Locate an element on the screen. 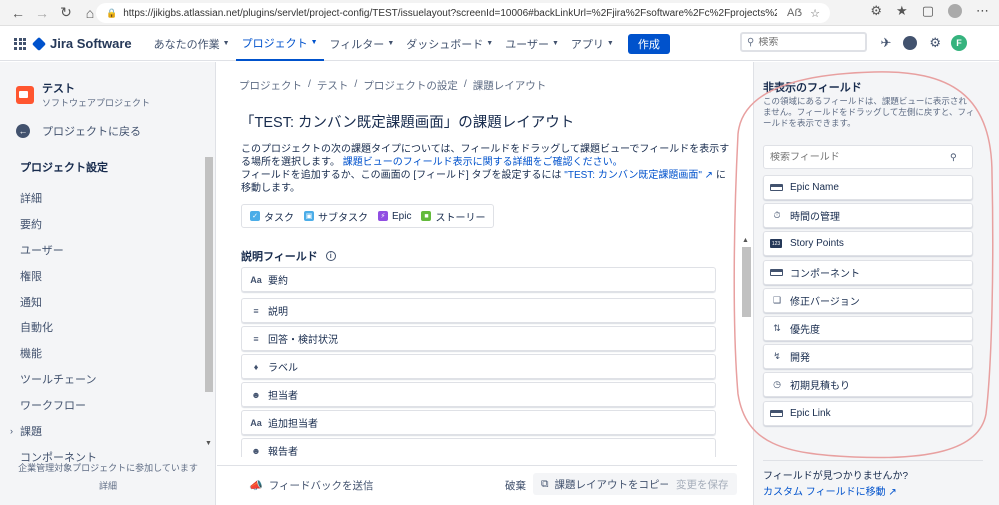 This screenshot has width=999, height=505. discard-button: 破棄 is located at coordinates (515, 485).